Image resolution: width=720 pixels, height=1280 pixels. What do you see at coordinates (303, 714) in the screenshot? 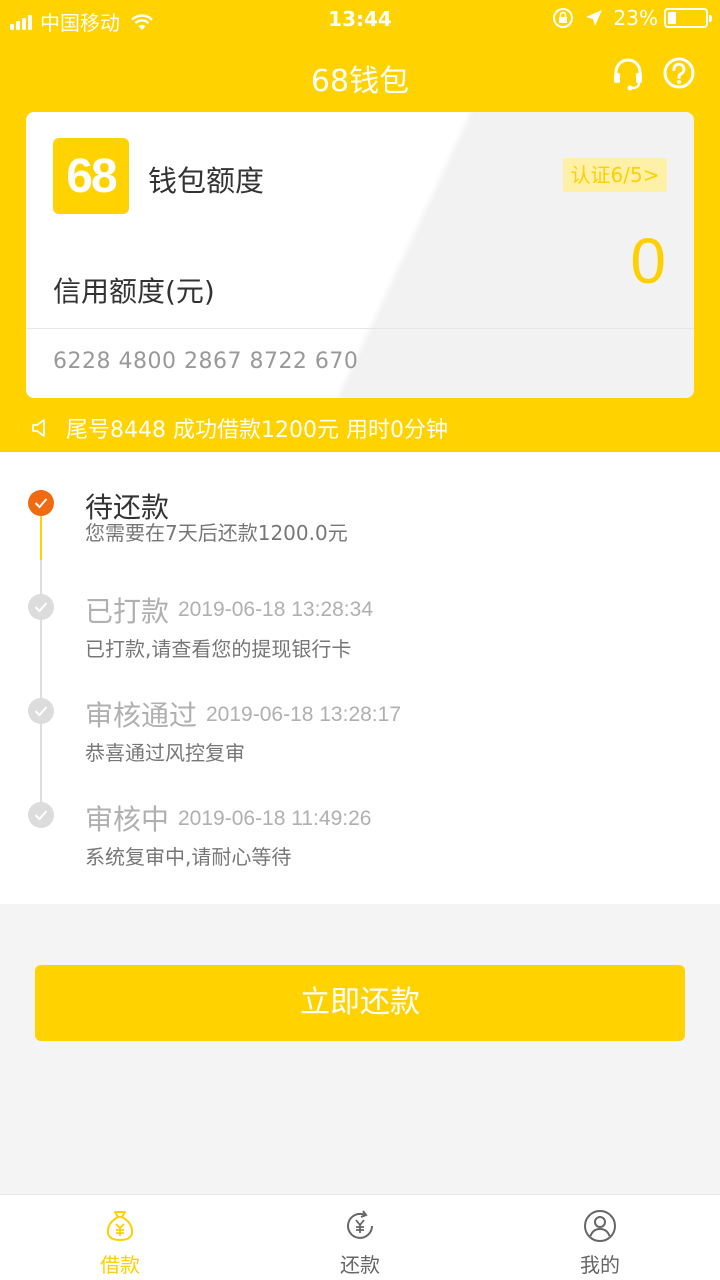
I see `step-timestamp: 2019-06-18 13:28:17` at bounding box center [303, 714].